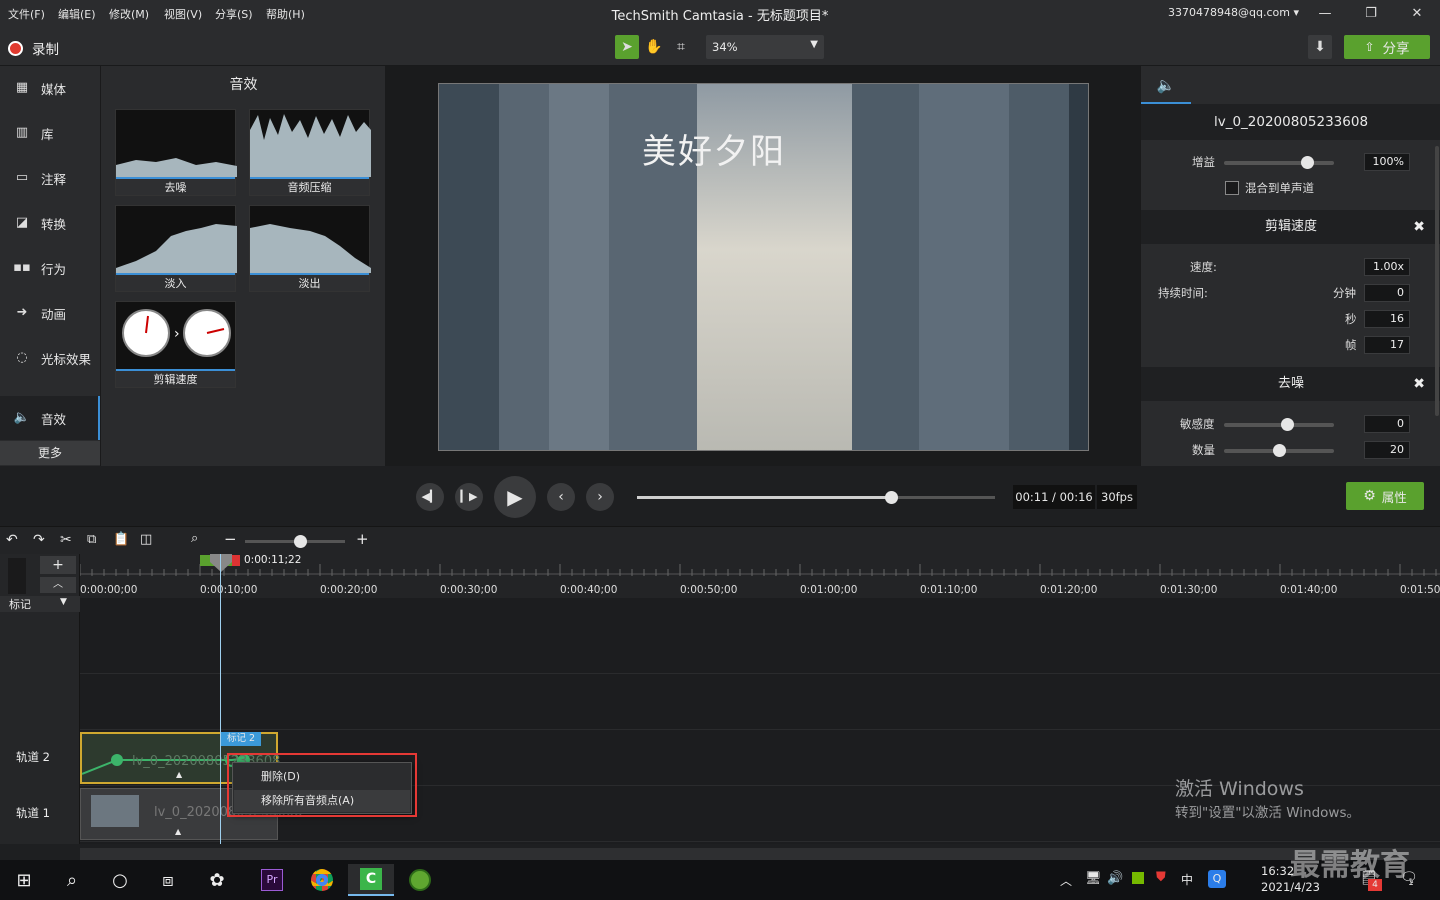 This screenshot has height=900, width=1440. Describe the element at coordinates (58, 585) in the screenshot. I see `collapse-up-icon: ︿` at that location.